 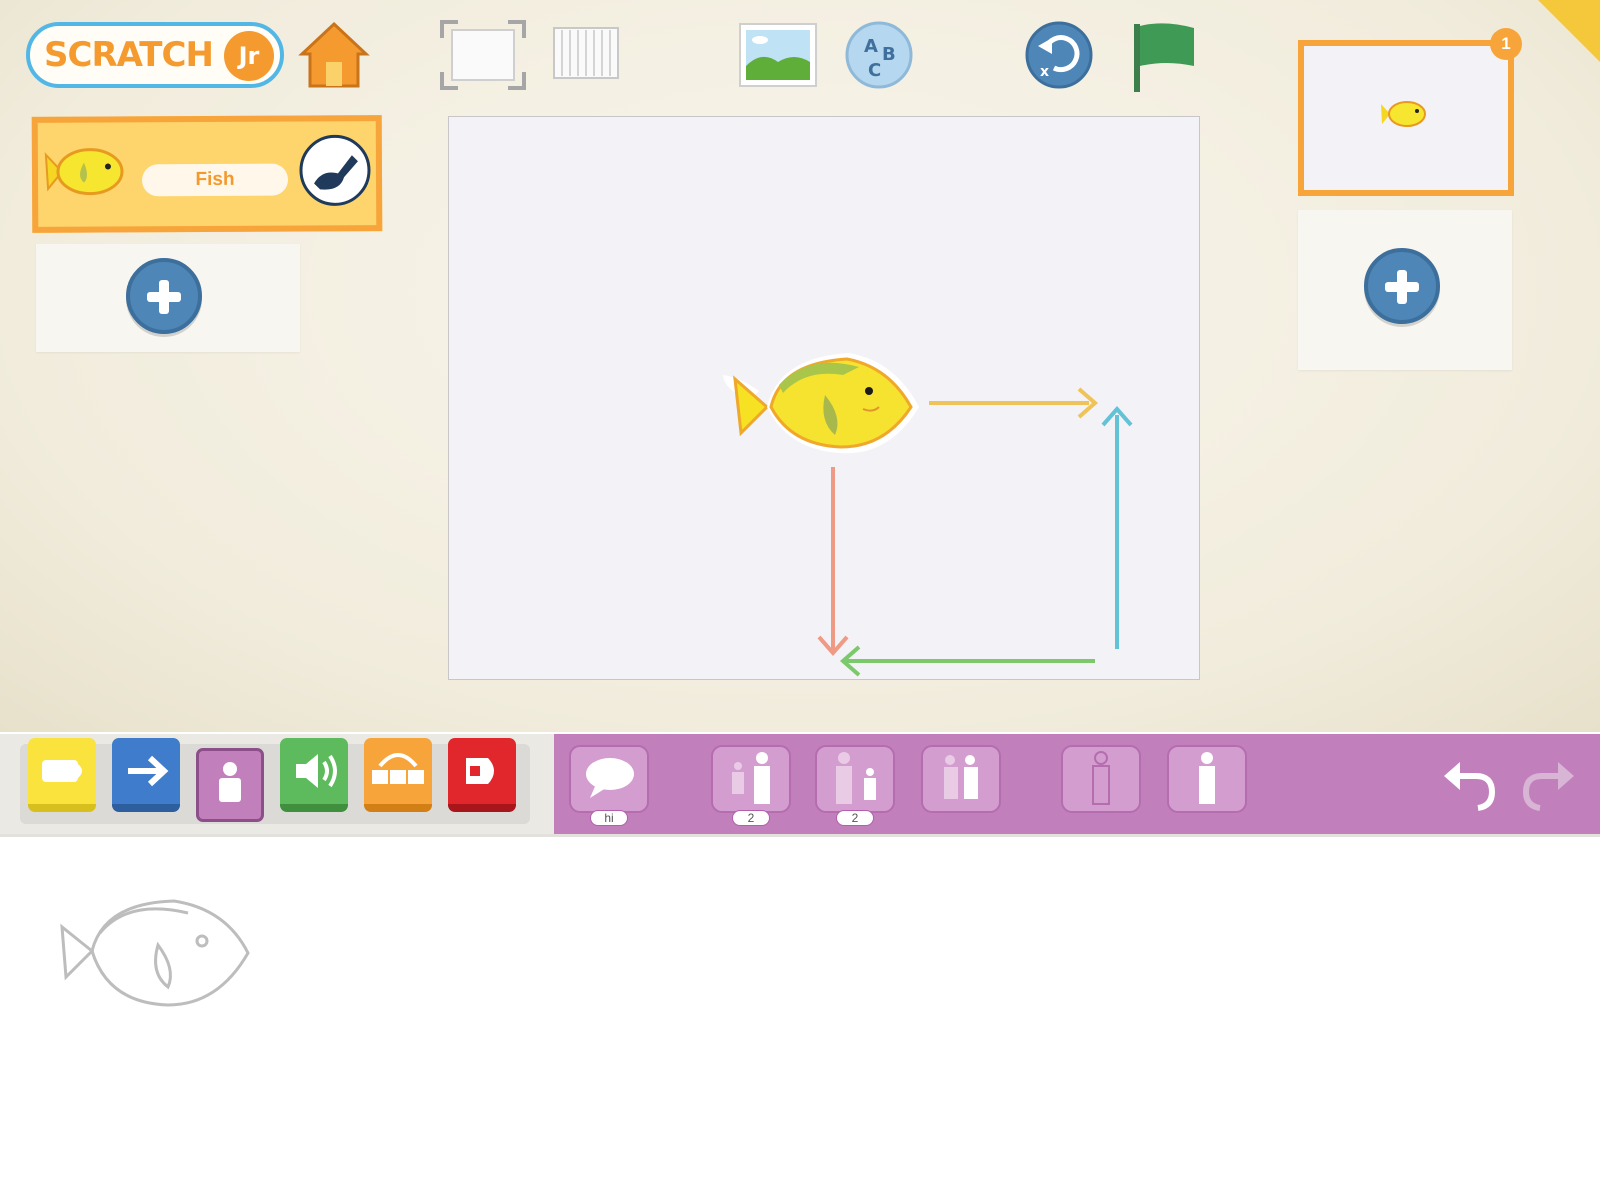 I want to click on sprite-thumbnail, so click(x=88, y=173).